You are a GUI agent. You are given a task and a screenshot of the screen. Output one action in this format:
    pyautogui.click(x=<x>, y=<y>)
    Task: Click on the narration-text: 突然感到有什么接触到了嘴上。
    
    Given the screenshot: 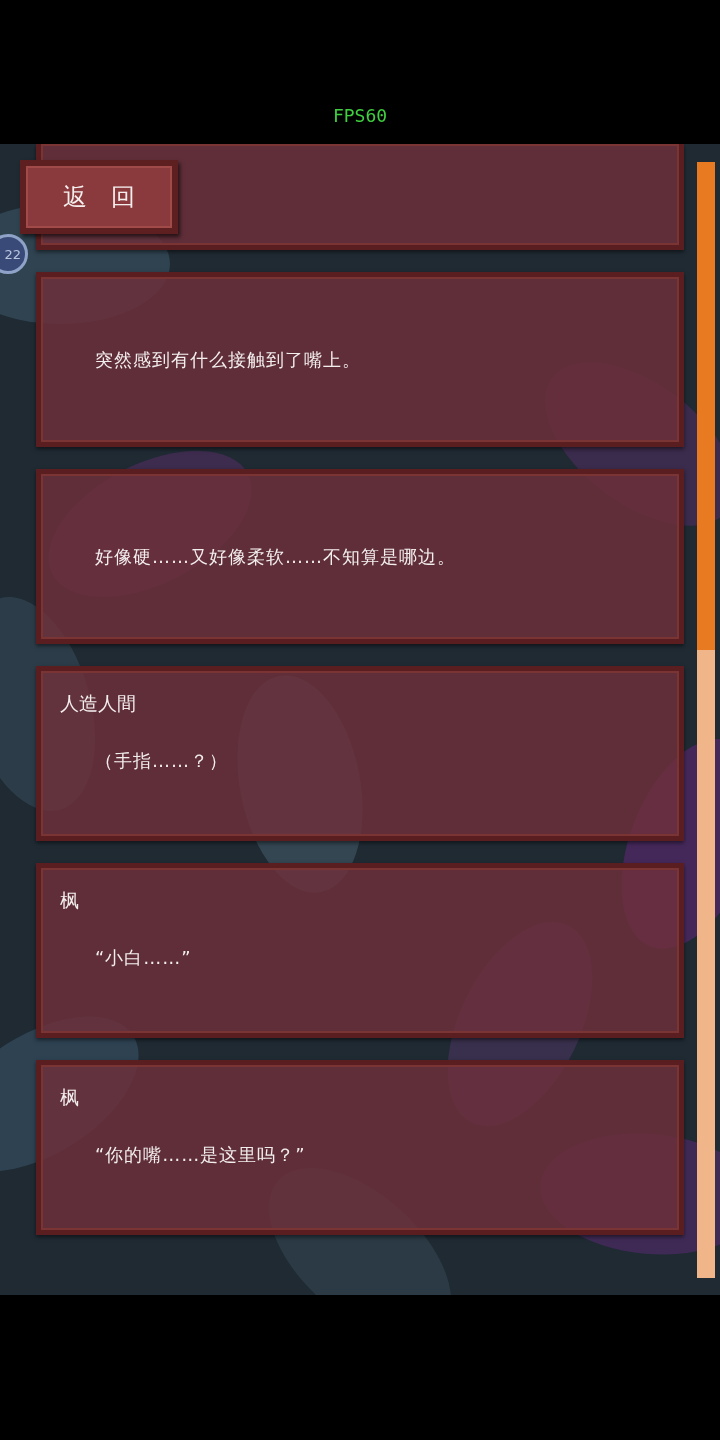 What is the action you would take?
    pyautogui.click(x=228, y=359)
    